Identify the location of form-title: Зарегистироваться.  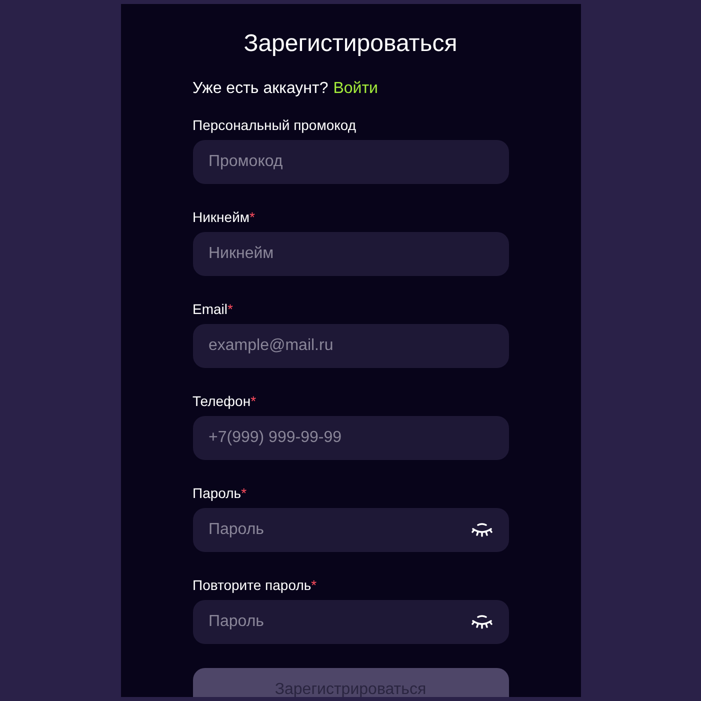
(351, 44).